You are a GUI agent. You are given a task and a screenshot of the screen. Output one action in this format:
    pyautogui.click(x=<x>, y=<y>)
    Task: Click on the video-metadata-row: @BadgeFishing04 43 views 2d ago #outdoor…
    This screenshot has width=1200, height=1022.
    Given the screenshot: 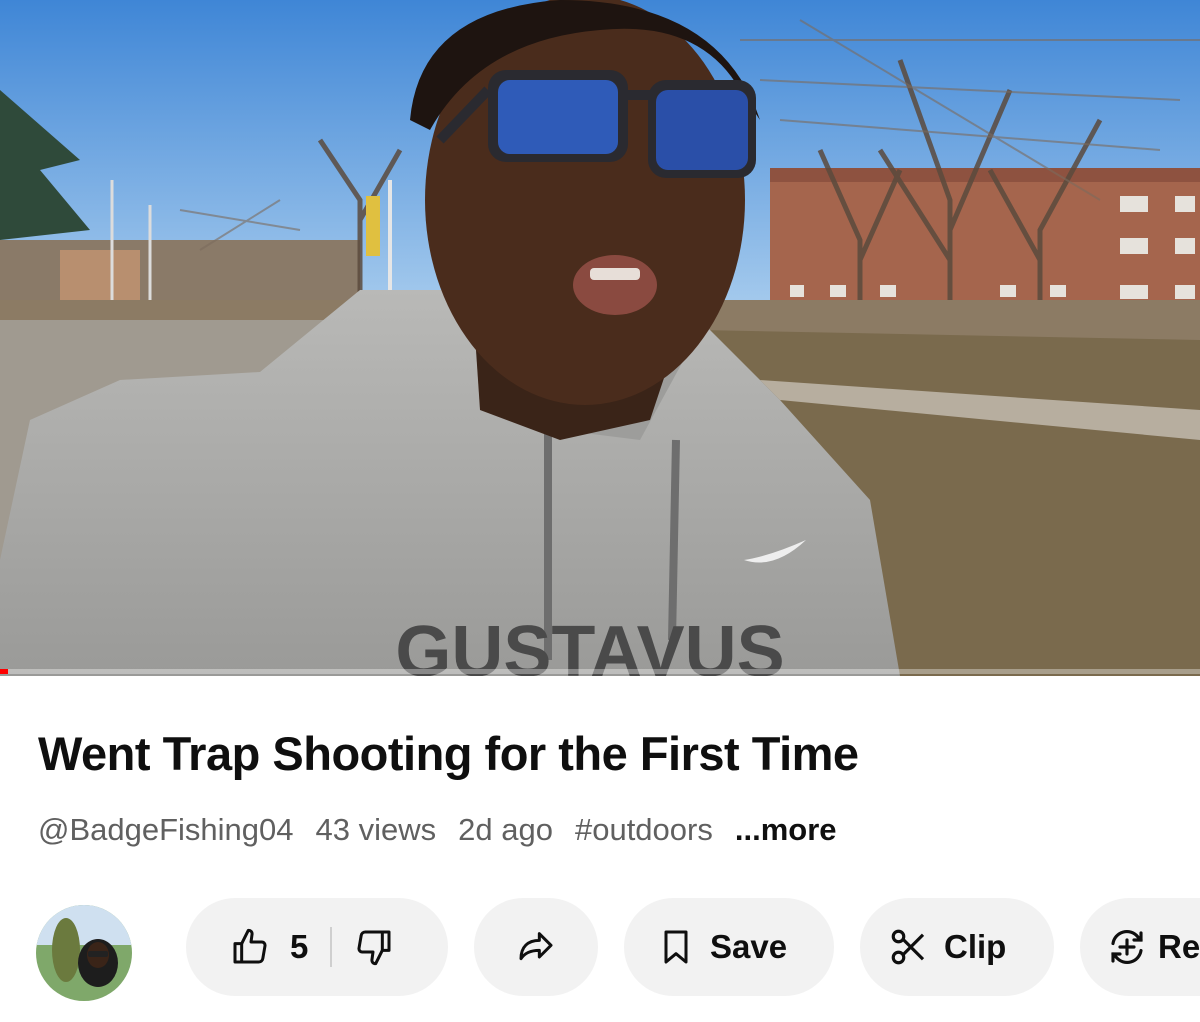 What is the action you would take?
    pyautogui.click(x=437, y=830)
    